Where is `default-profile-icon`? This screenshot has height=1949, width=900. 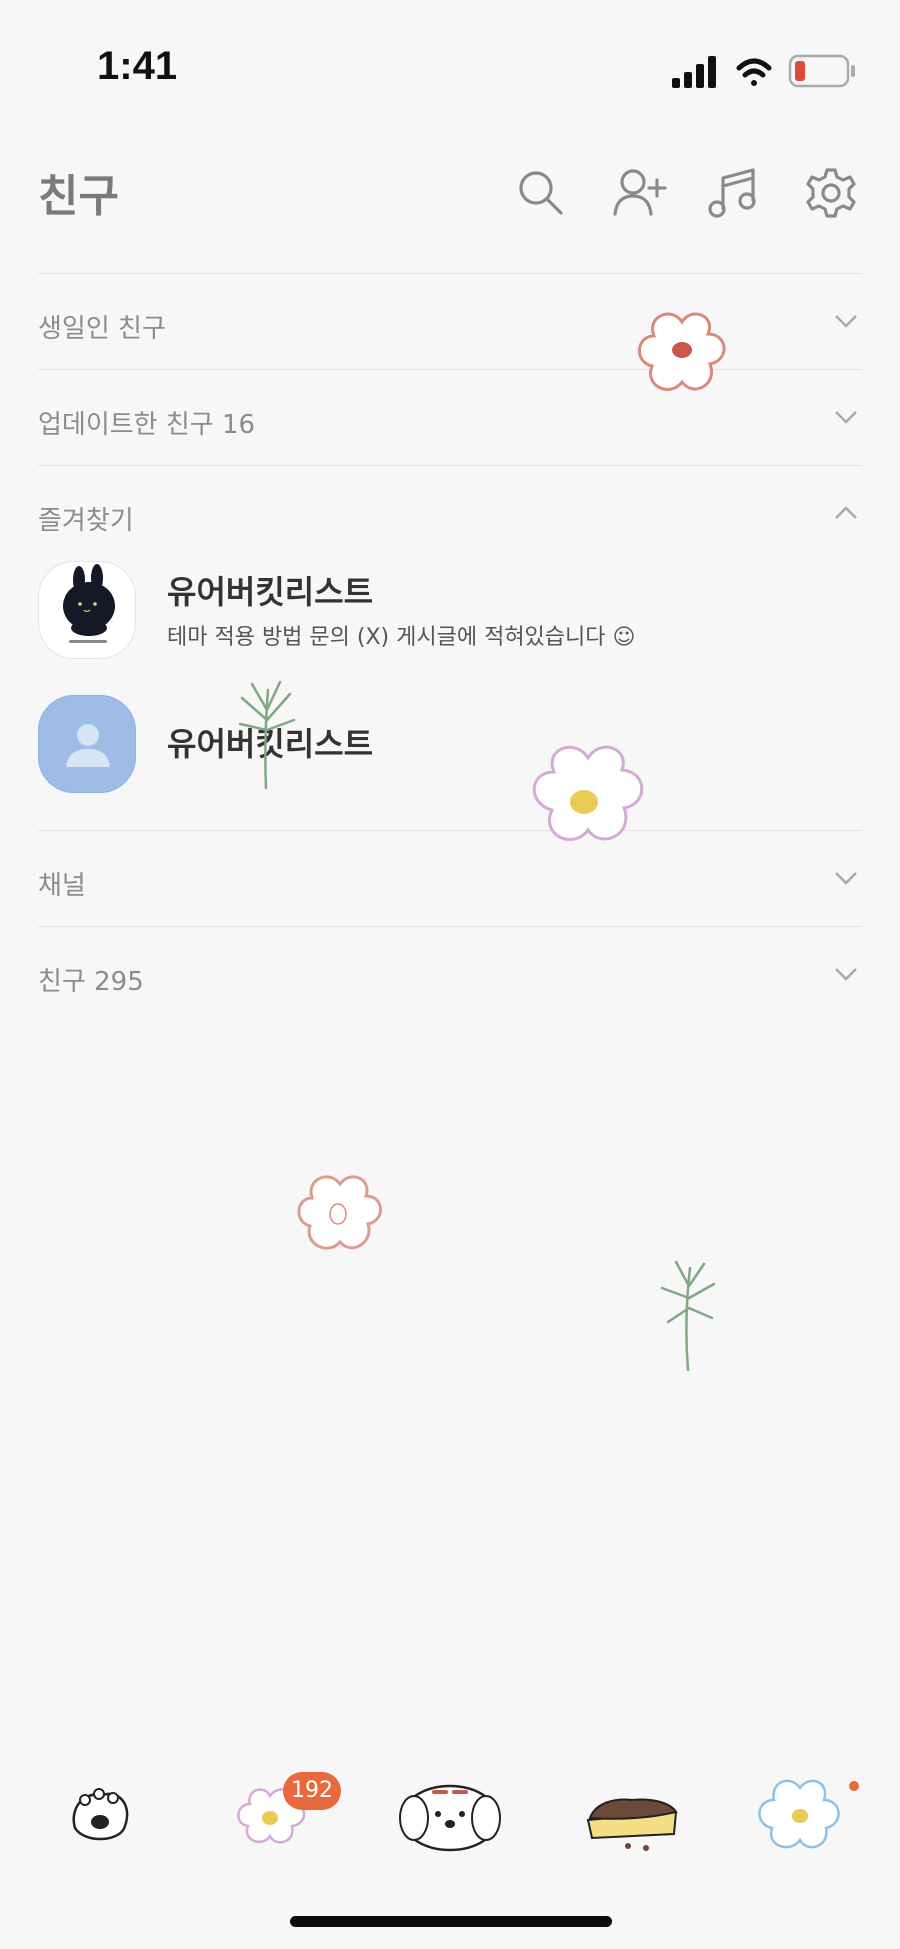
default-profile-icon is located at coordinates (88, 745).